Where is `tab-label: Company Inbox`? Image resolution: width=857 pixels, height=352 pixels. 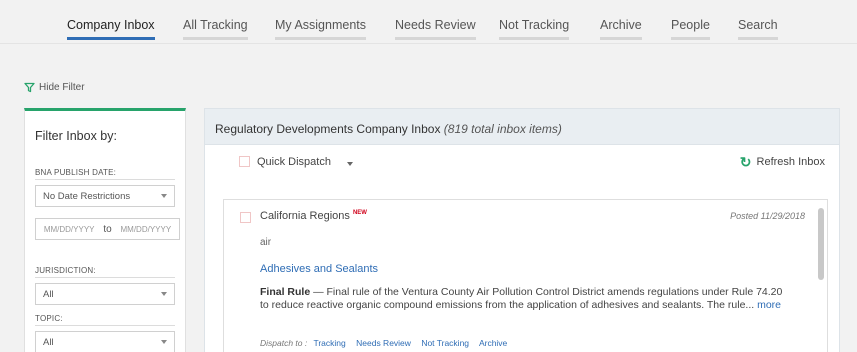
tab-label: Company Inbox is located at coordinates (111, 25).